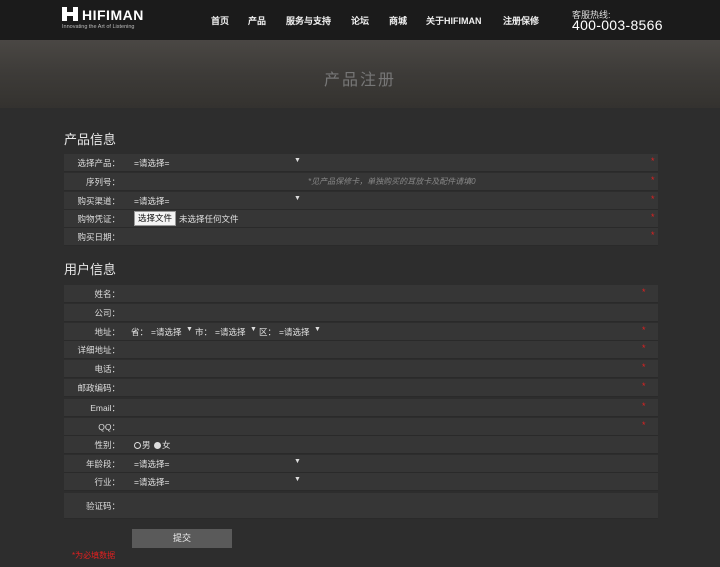 The height and width of the screenshot is (567, 720). What do you see at coordinates (151, 464) in the screenshot?
I see `age-select: =请选择=` at bounding box center [151, 464].